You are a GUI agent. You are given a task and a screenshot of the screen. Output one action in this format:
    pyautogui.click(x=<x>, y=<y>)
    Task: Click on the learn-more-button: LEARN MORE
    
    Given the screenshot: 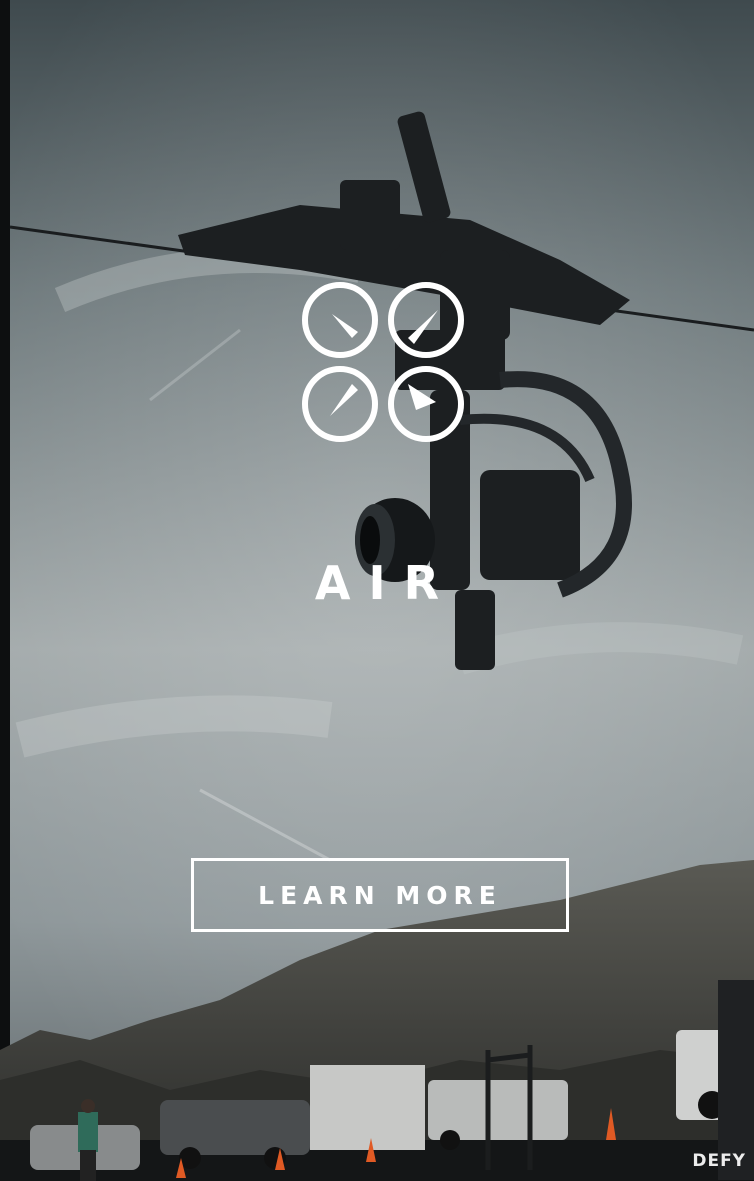 What is the action you would take?
    pyautogui.click(x=380, y=895)
    